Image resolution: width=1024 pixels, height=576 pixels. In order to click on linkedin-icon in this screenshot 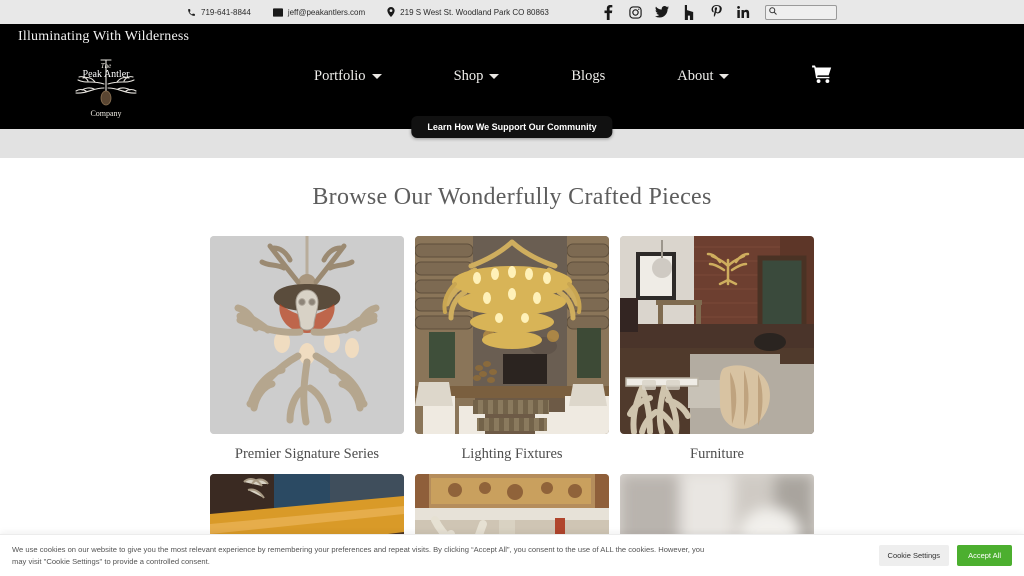, I will do `click(743, 12)`.